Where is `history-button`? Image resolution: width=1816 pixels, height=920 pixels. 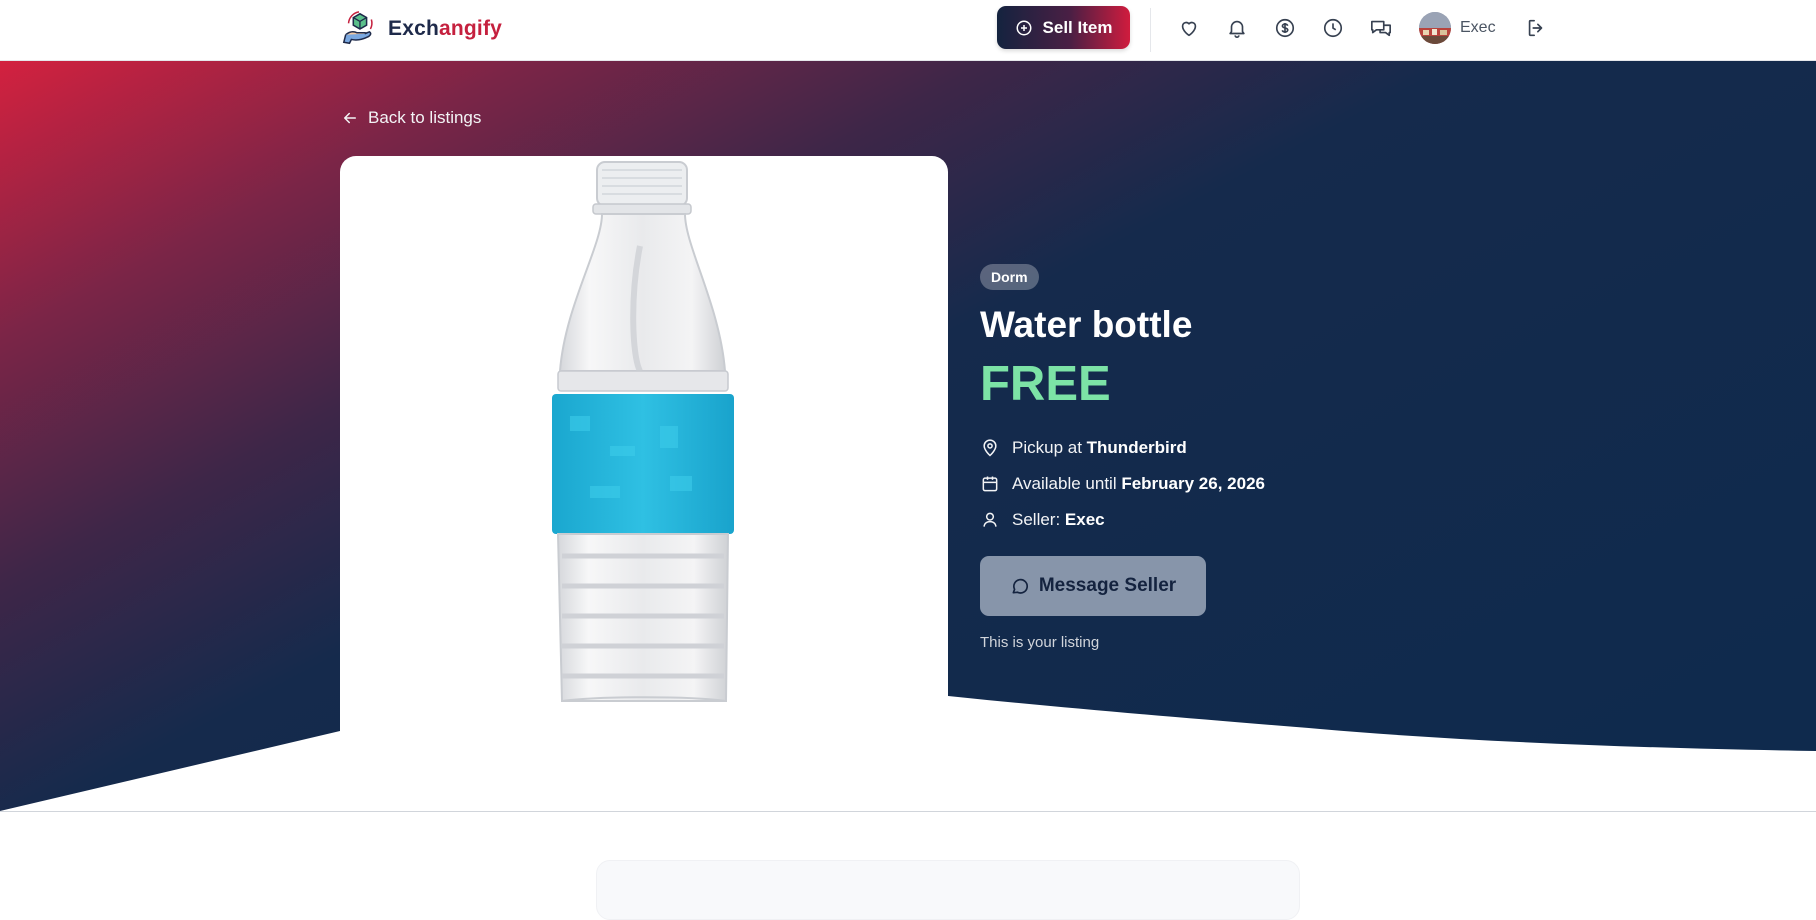
history-button is located at coordinates (1333, 28).